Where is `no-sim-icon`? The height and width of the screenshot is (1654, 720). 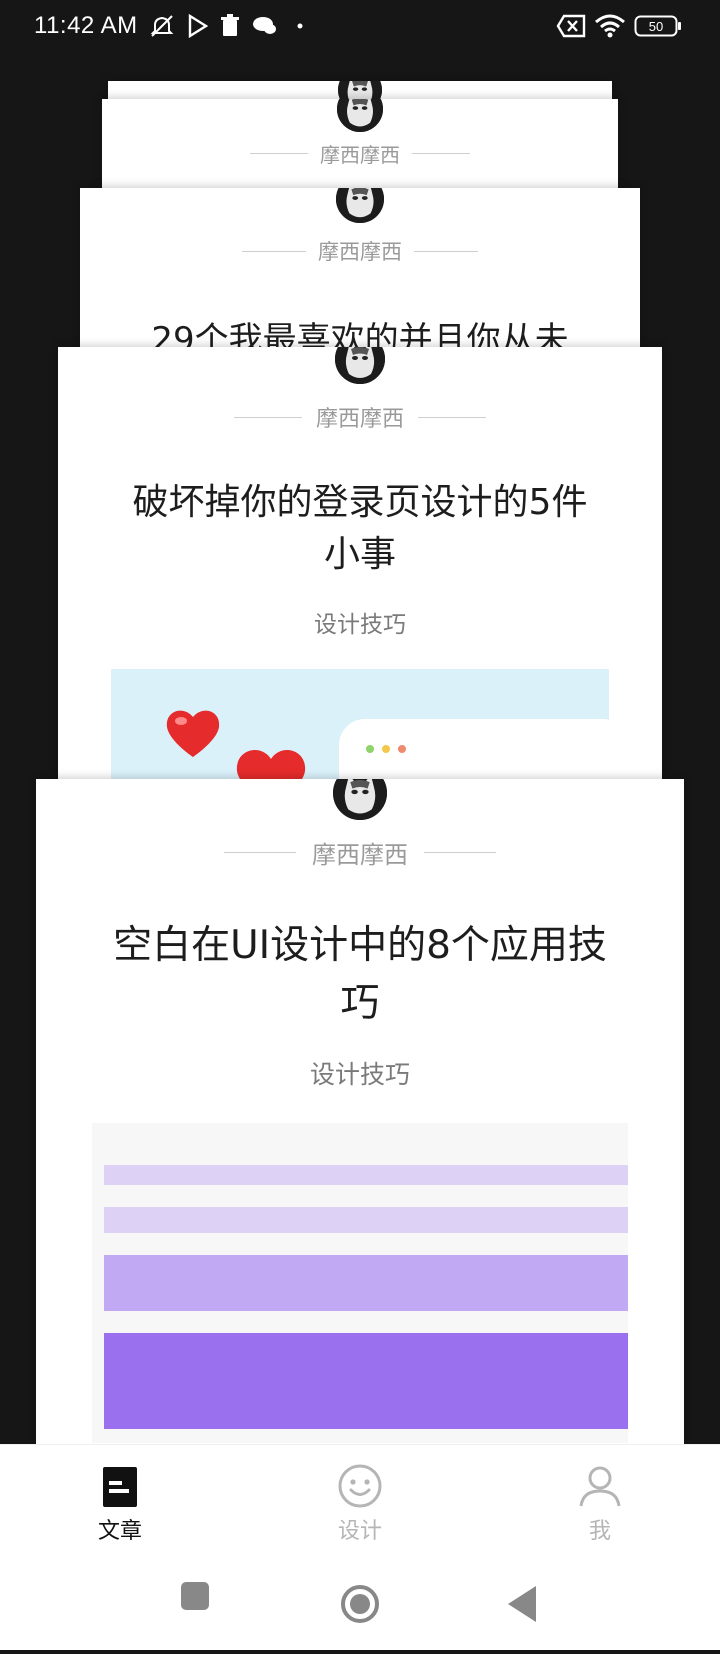
no-sim-icon is located at coordinates (571, 26).